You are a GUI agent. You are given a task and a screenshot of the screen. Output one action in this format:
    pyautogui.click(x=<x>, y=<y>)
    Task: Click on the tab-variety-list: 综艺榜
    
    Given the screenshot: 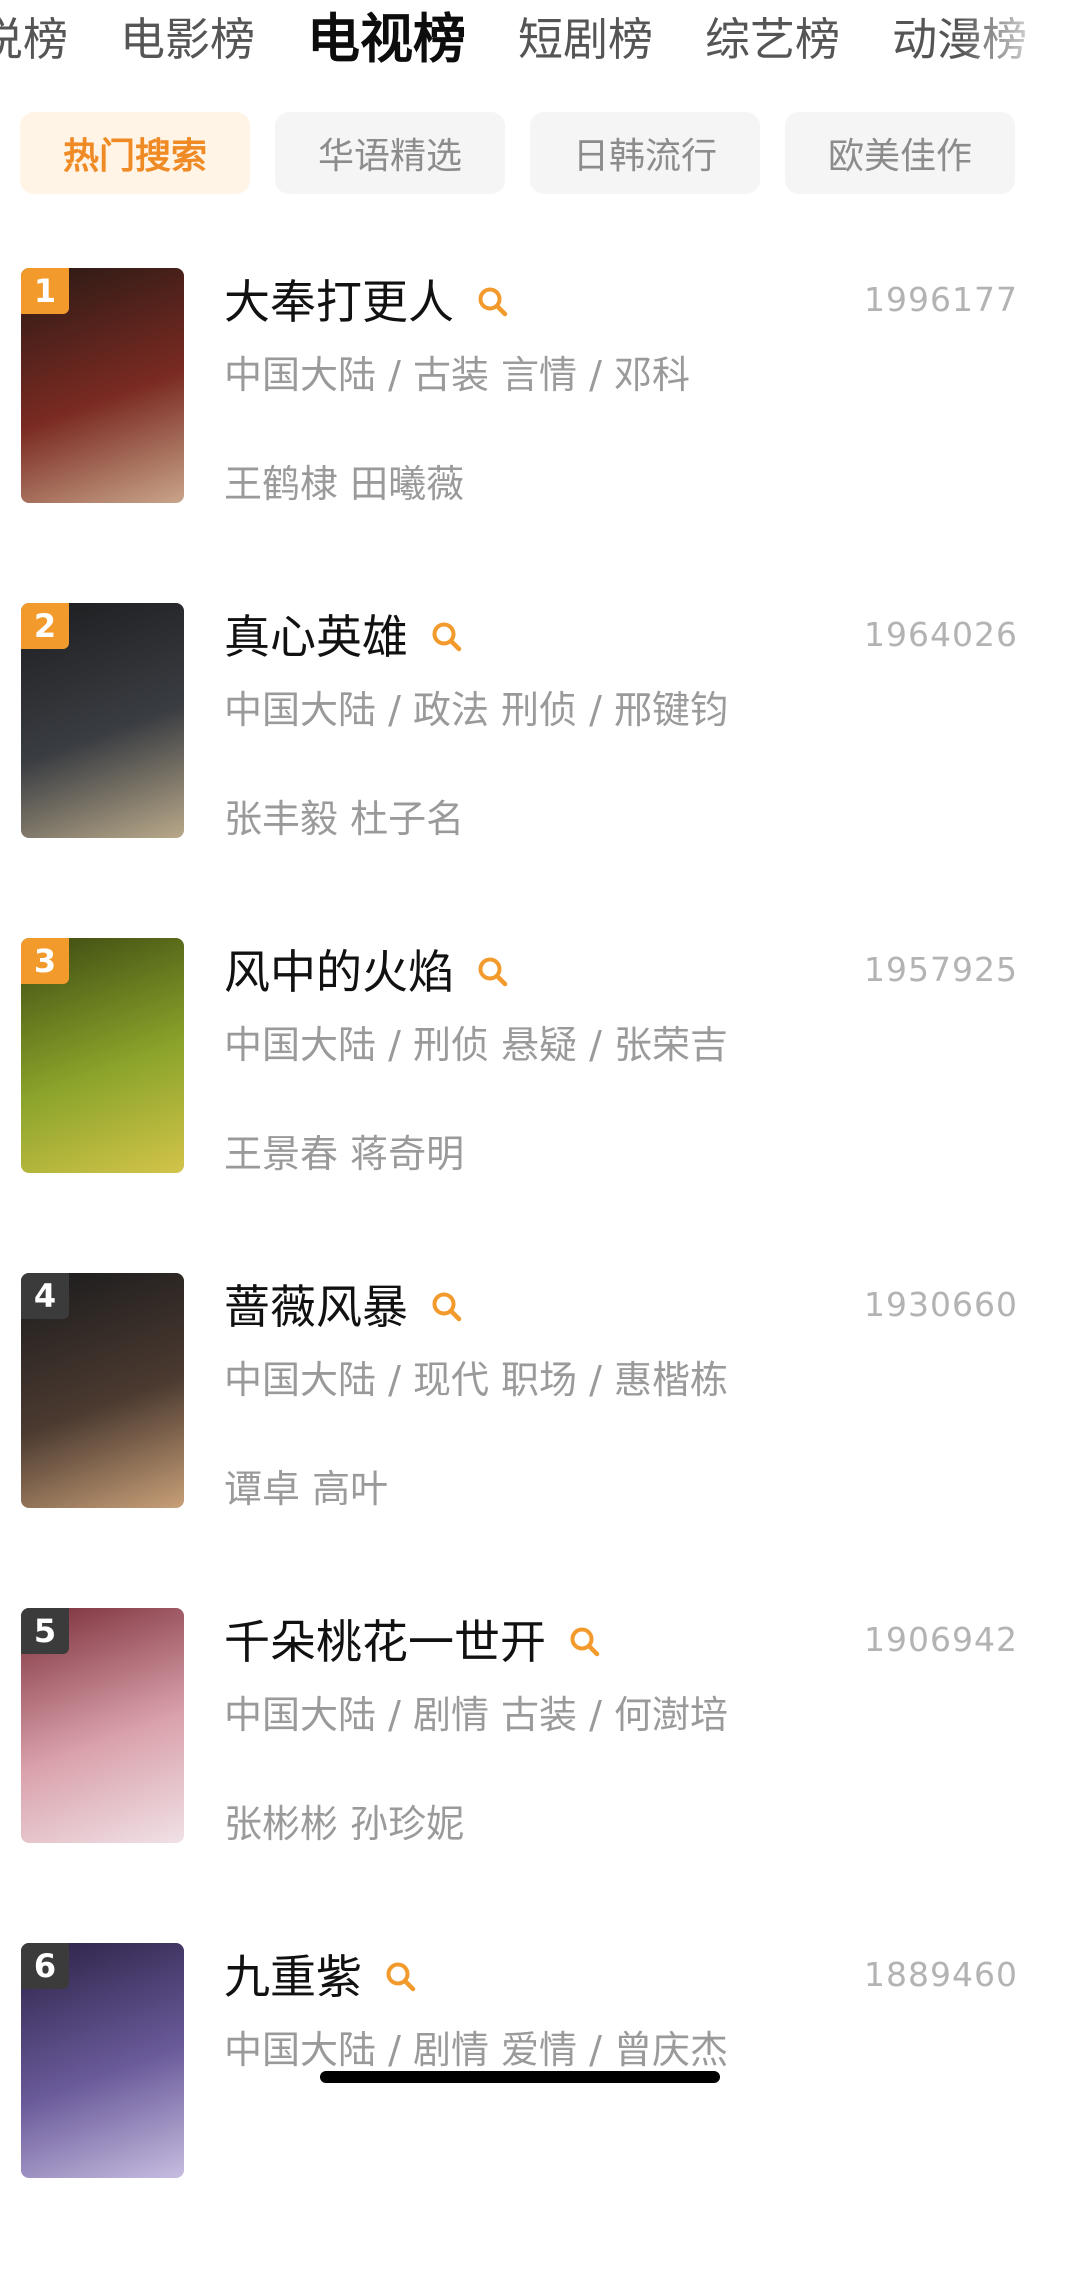 What is the action you would take?
    pyautogui.click(x=772, y=40)
    